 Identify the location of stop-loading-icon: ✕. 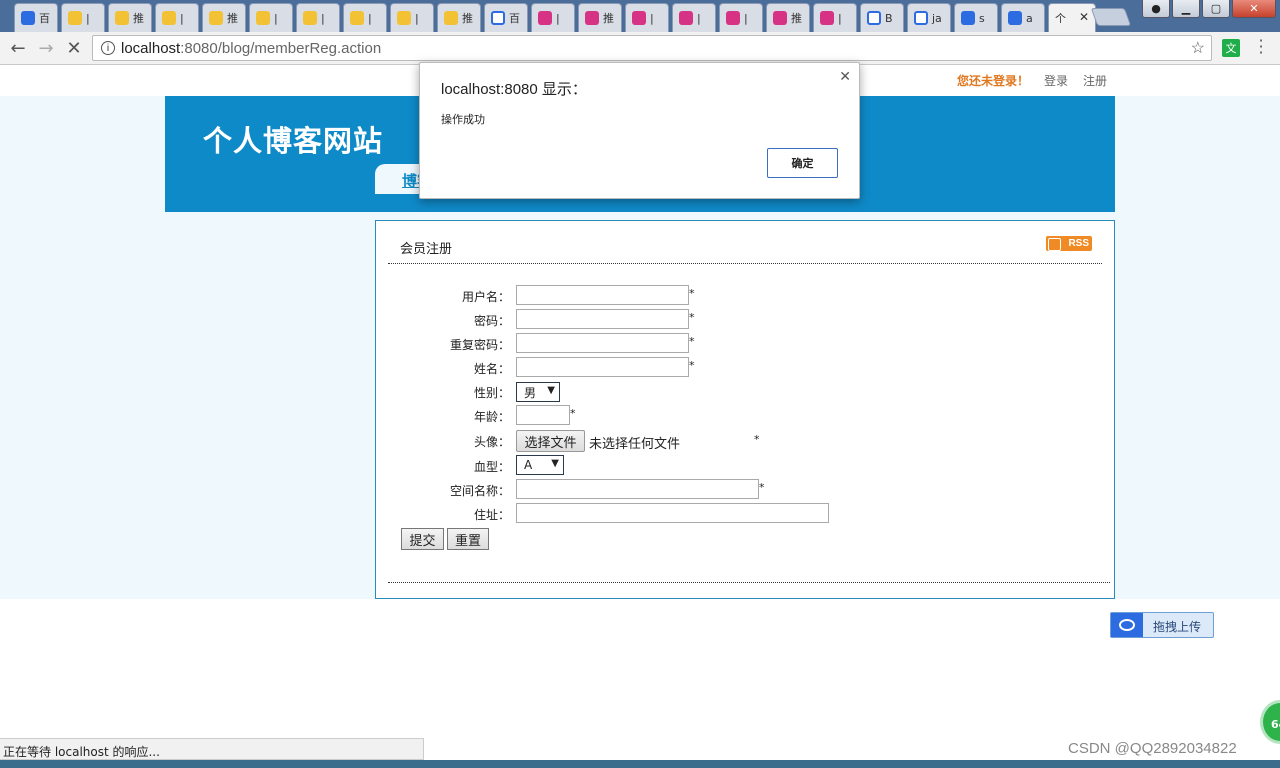
(74, 48).